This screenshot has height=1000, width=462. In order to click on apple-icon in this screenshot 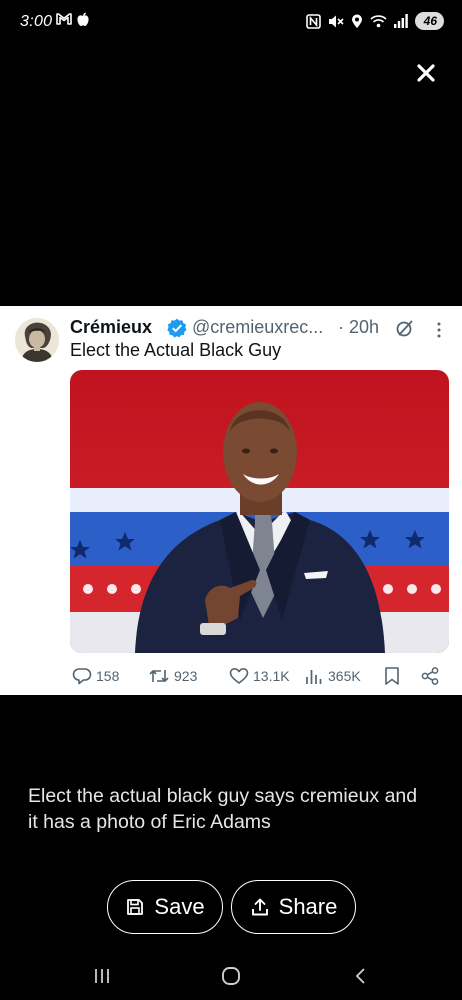, I will do `click(83, 19)`.